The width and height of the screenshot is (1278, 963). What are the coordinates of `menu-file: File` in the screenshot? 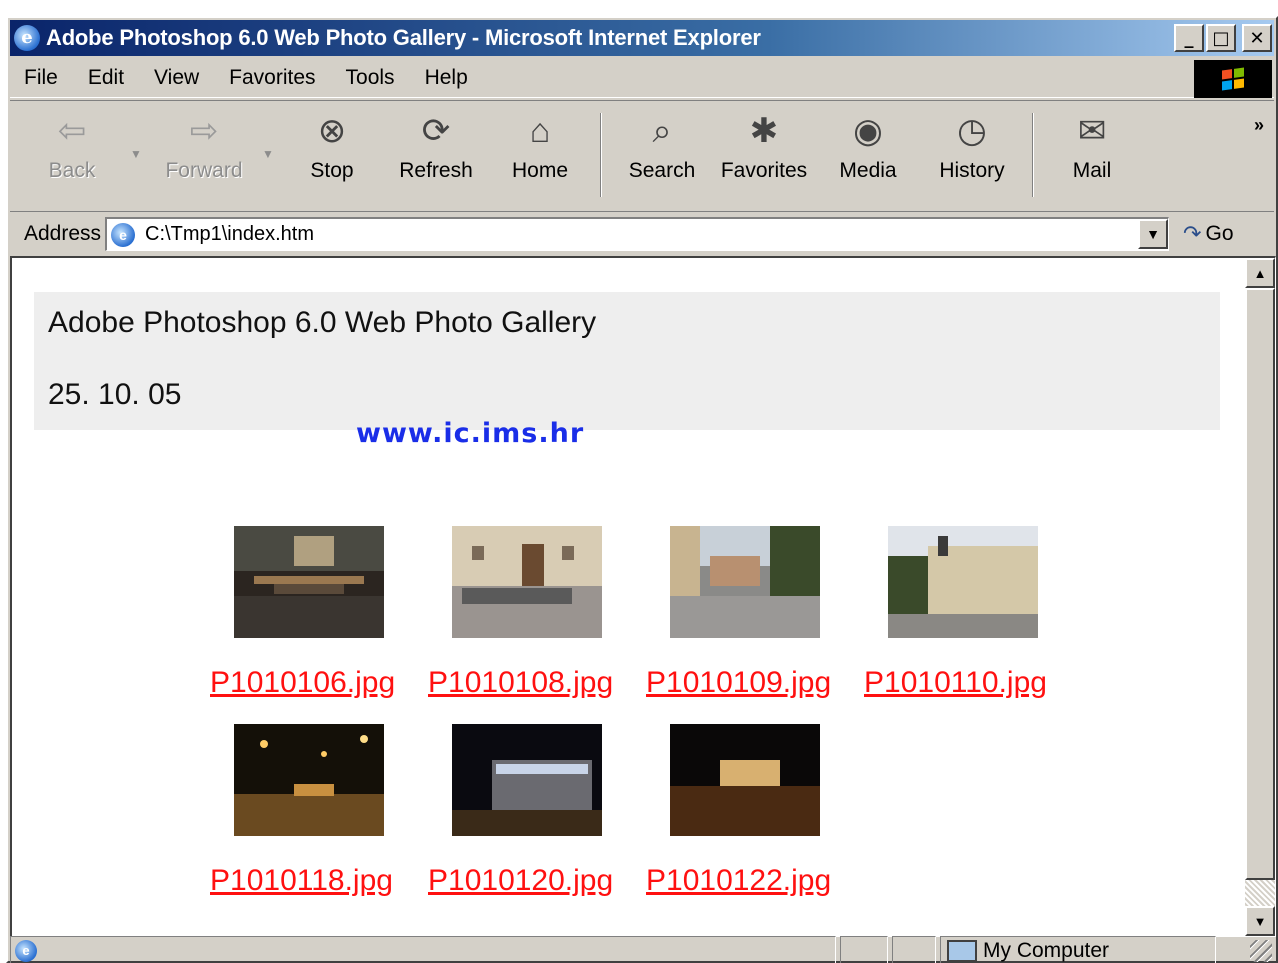 It's located at (41, 78).